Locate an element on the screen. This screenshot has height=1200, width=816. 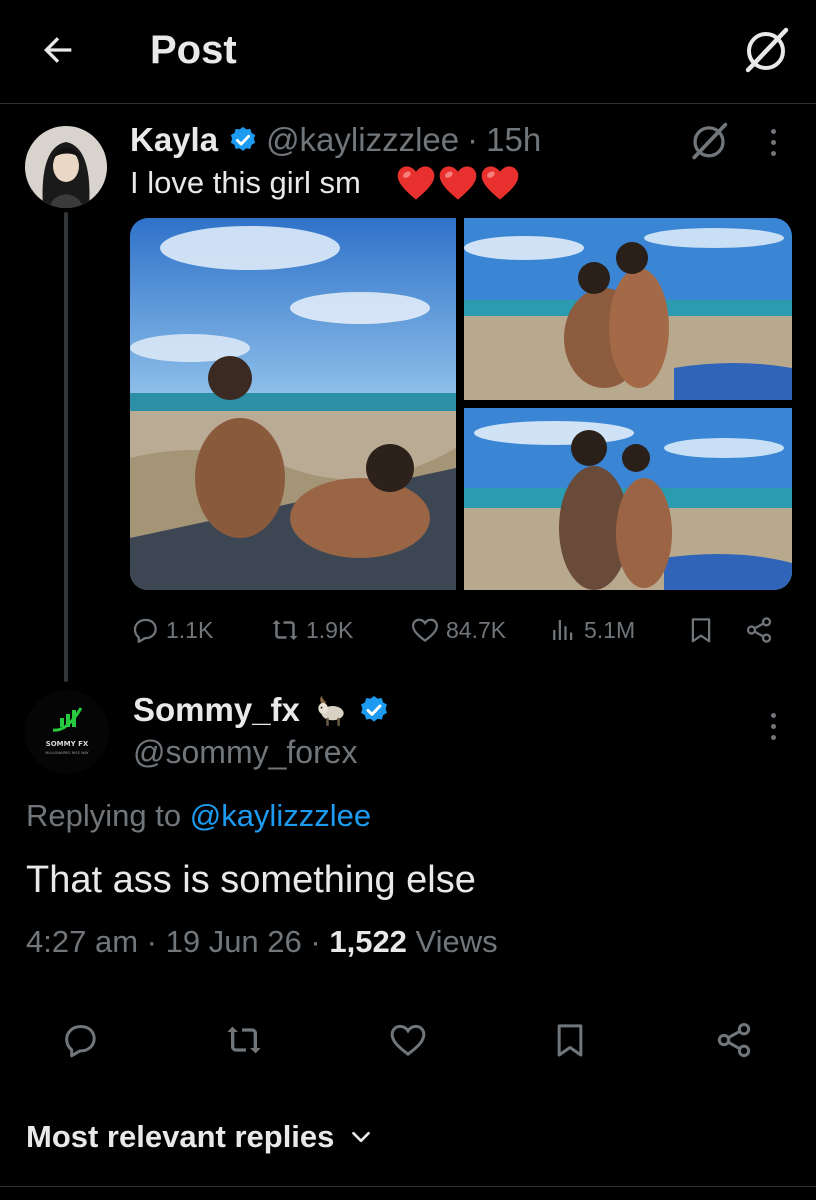
views-action: 5.1M is located at coordinates (591, 630).